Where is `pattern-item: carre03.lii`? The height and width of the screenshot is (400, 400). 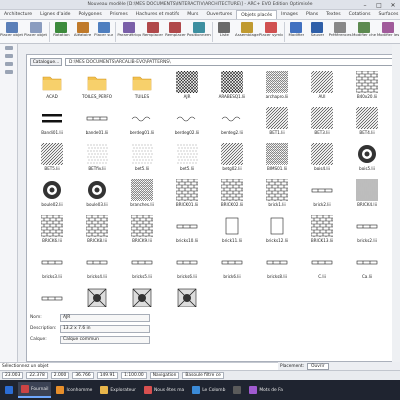
pattern-item: carre03.lii is located at coordinates (187, 297).